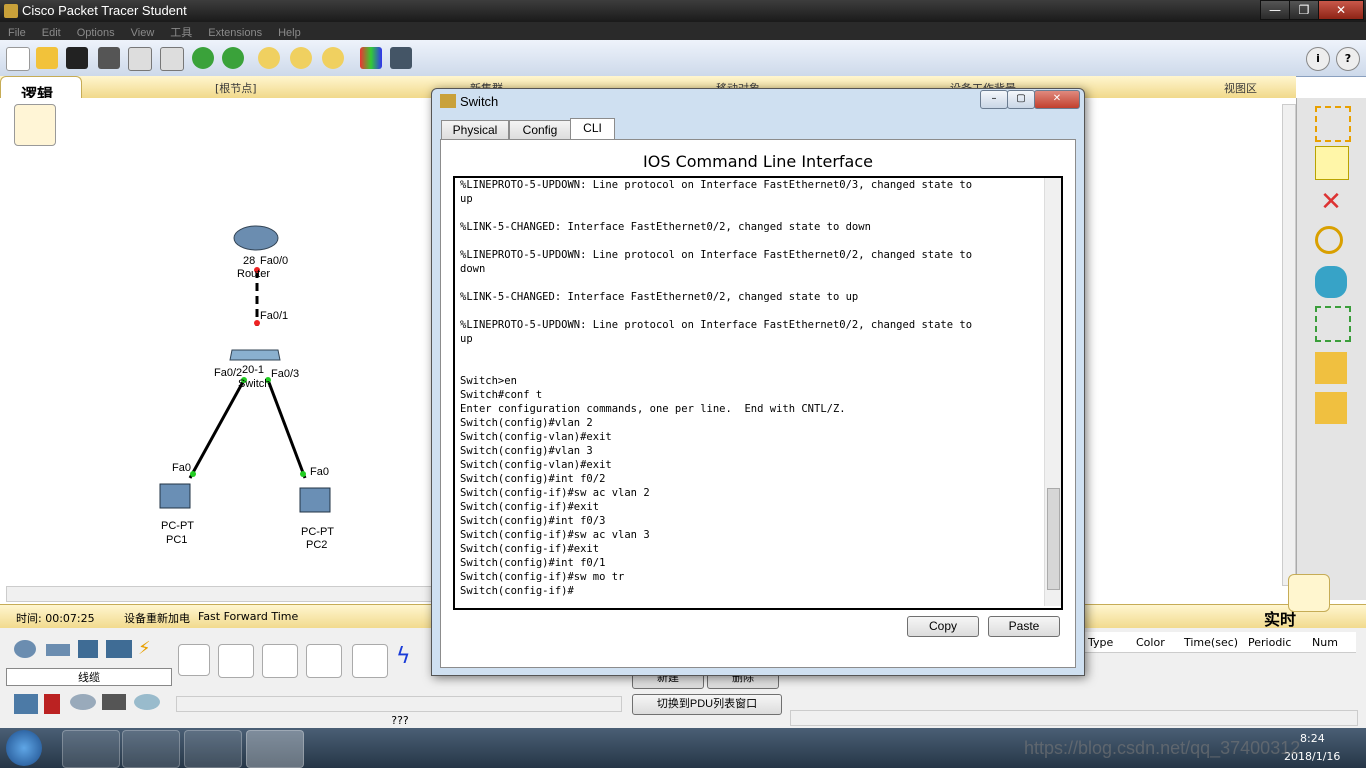 The height and width of the screenshot is (768, 1366). Describe the element at coordinates (683, 58) in the screenshot. I see `main-toolbar: i ?` at that location.